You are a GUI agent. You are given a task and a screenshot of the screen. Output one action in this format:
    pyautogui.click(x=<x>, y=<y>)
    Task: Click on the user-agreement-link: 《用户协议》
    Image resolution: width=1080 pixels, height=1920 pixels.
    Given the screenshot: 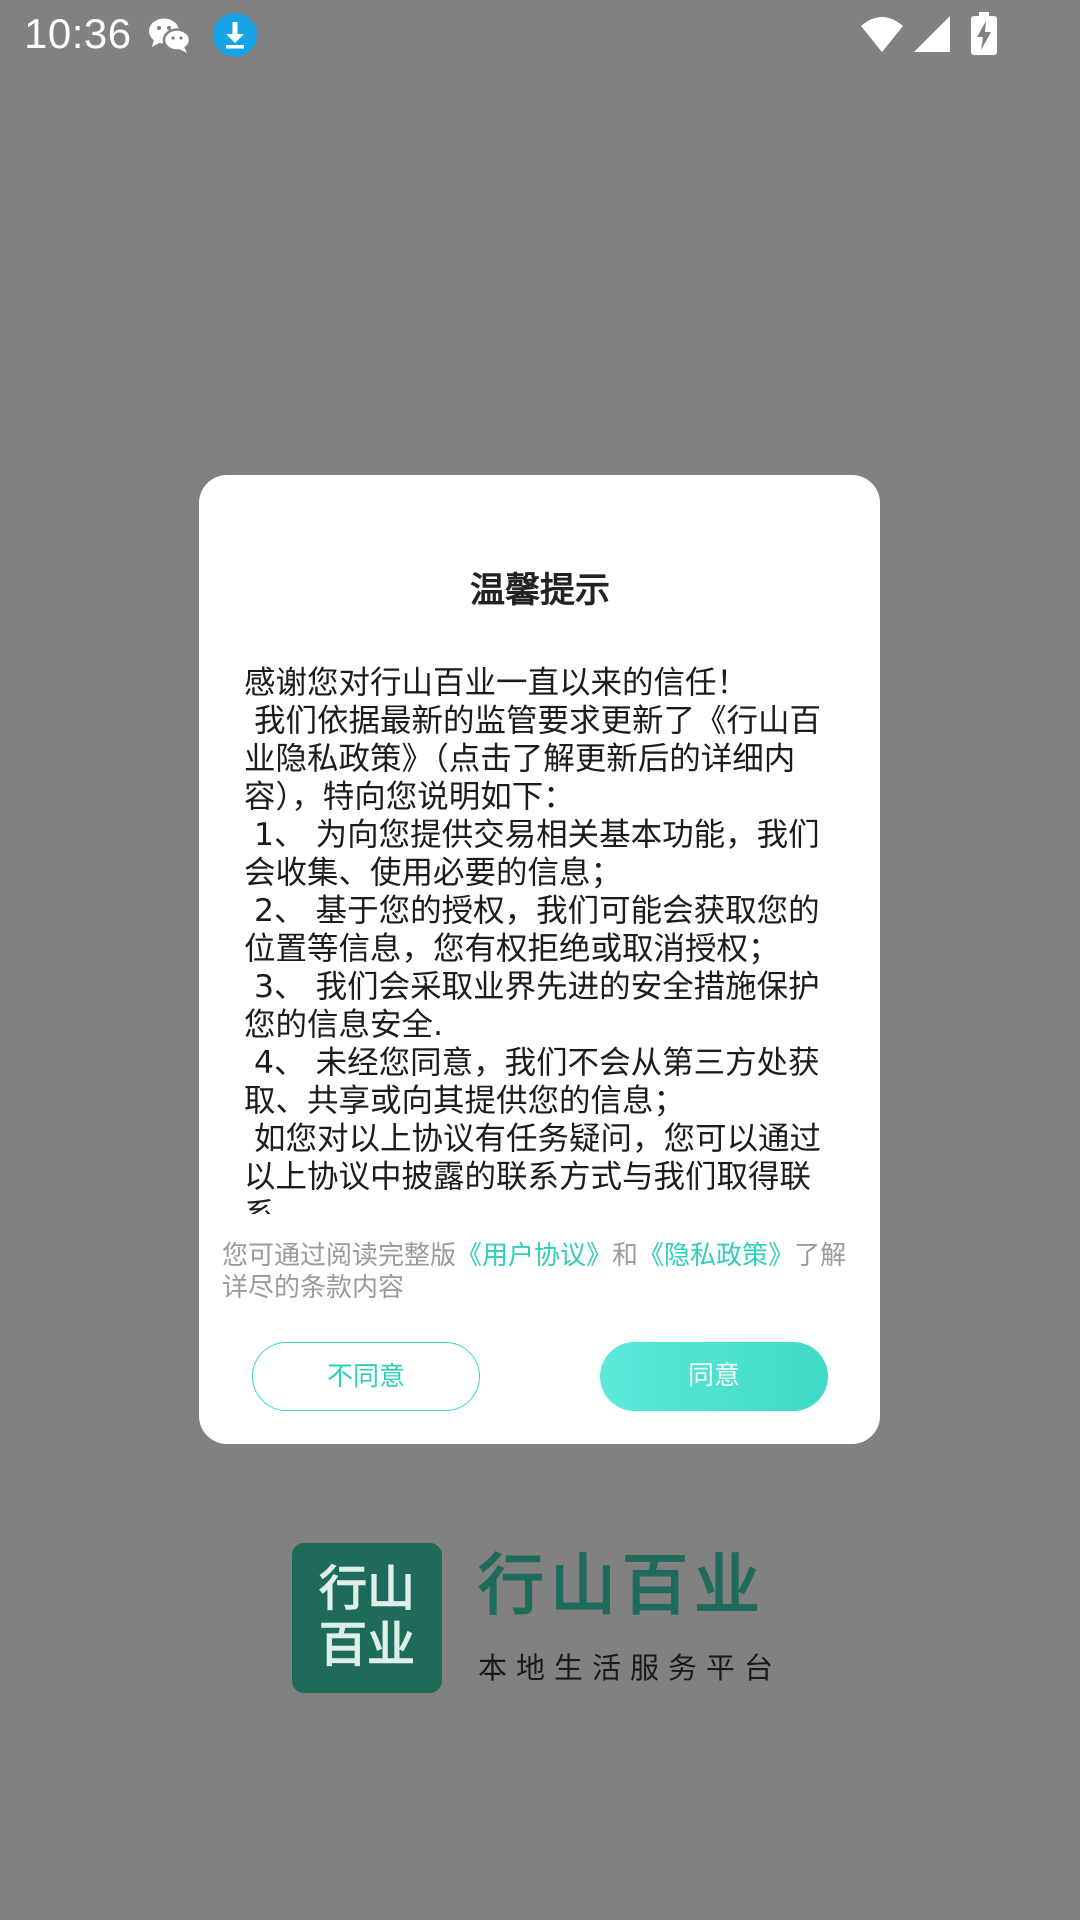 What is the action you would take?
    pyautogui.click(x=534, y=1256)
    